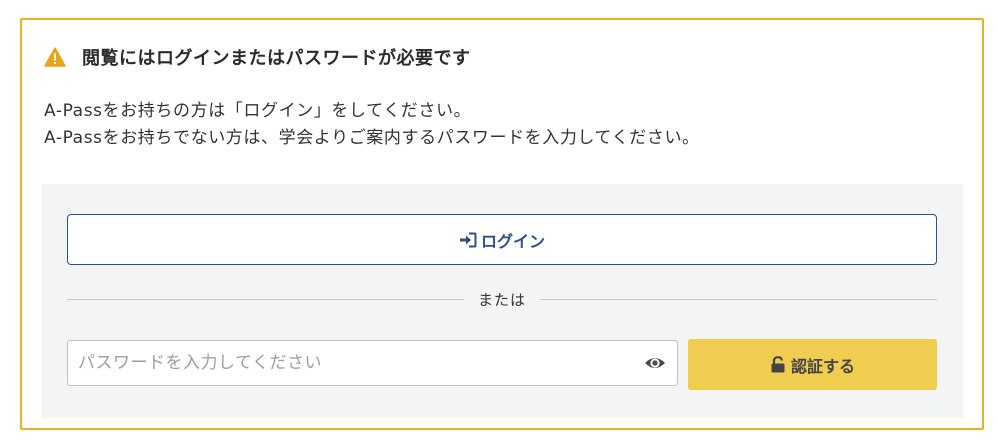 The width and height of the screenshot is (998, 440). I want to click on or-divider: または, so click(502, 299).